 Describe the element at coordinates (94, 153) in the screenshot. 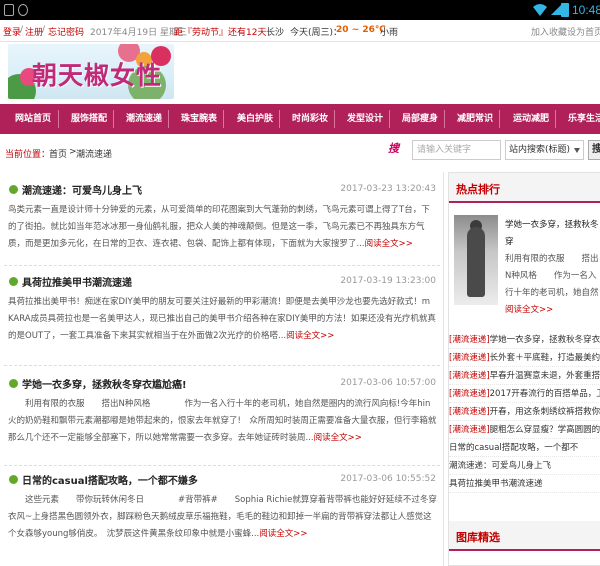

I see `breadcrumb-current: 潮流速递` at that location.